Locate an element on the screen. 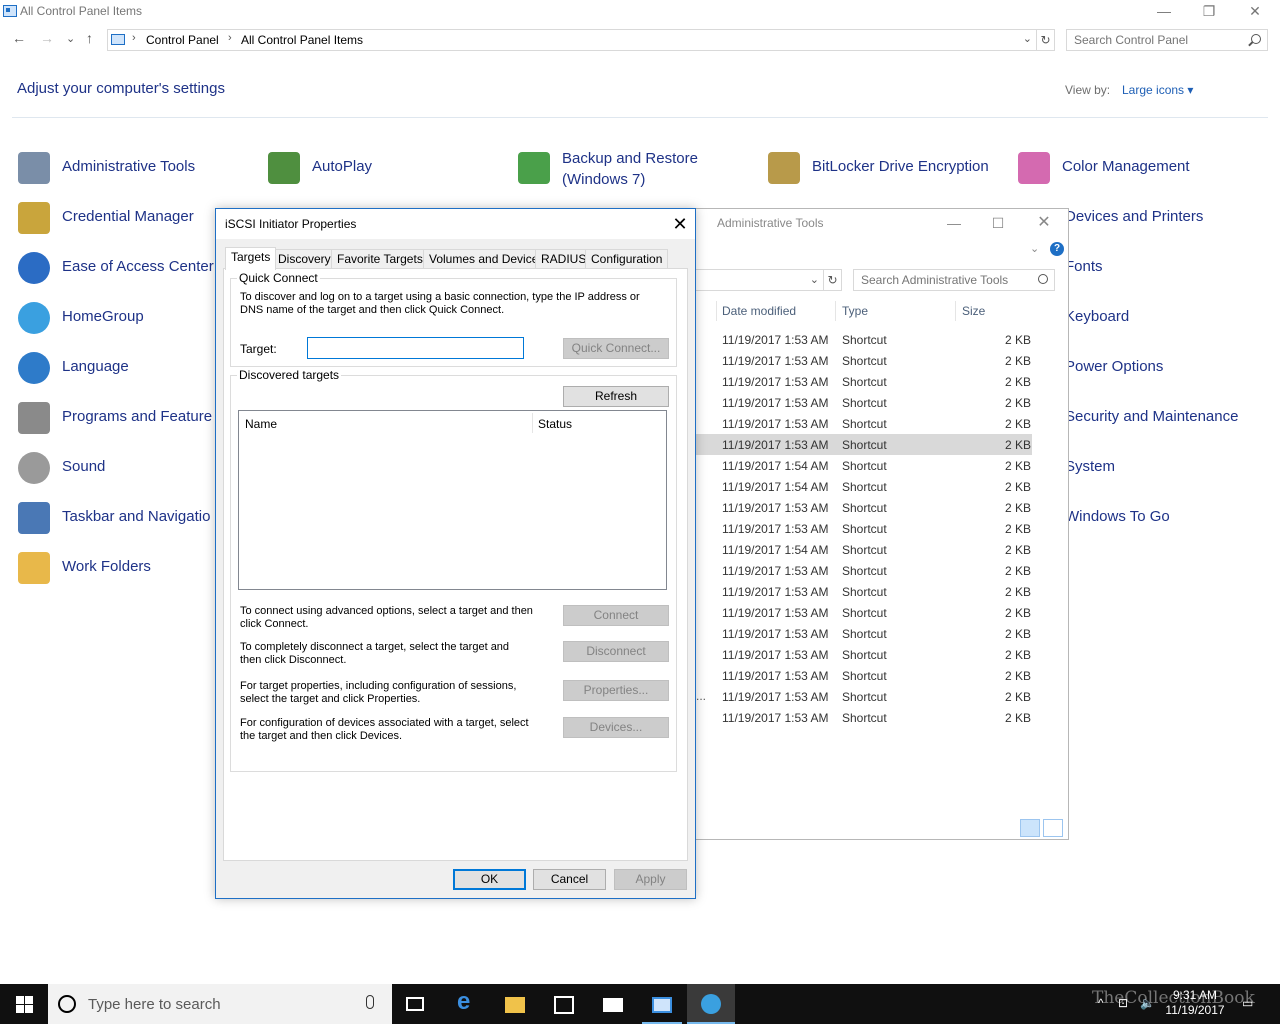 This screenshot has width=1280, height=1024. taskbar-search-box: Type here to search is located at coordinates (220, 1004).